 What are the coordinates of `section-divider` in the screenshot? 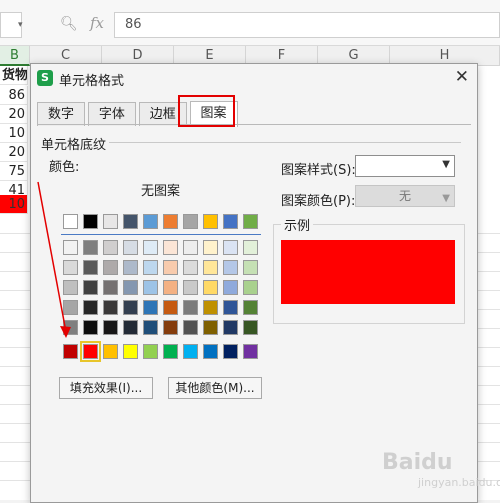 It's located at (285, 142).